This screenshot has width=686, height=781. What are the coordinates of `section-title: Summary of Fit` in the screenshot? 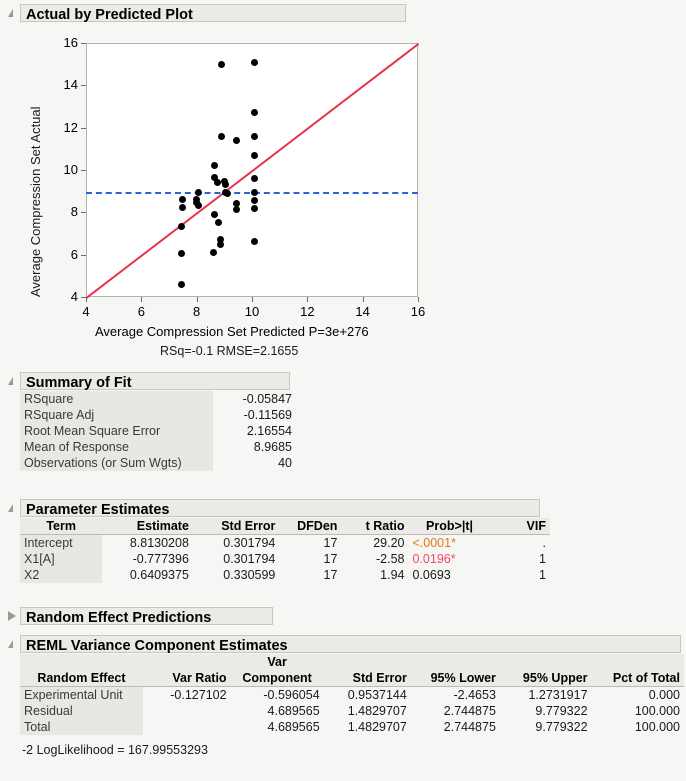 It's located at (155, 381).